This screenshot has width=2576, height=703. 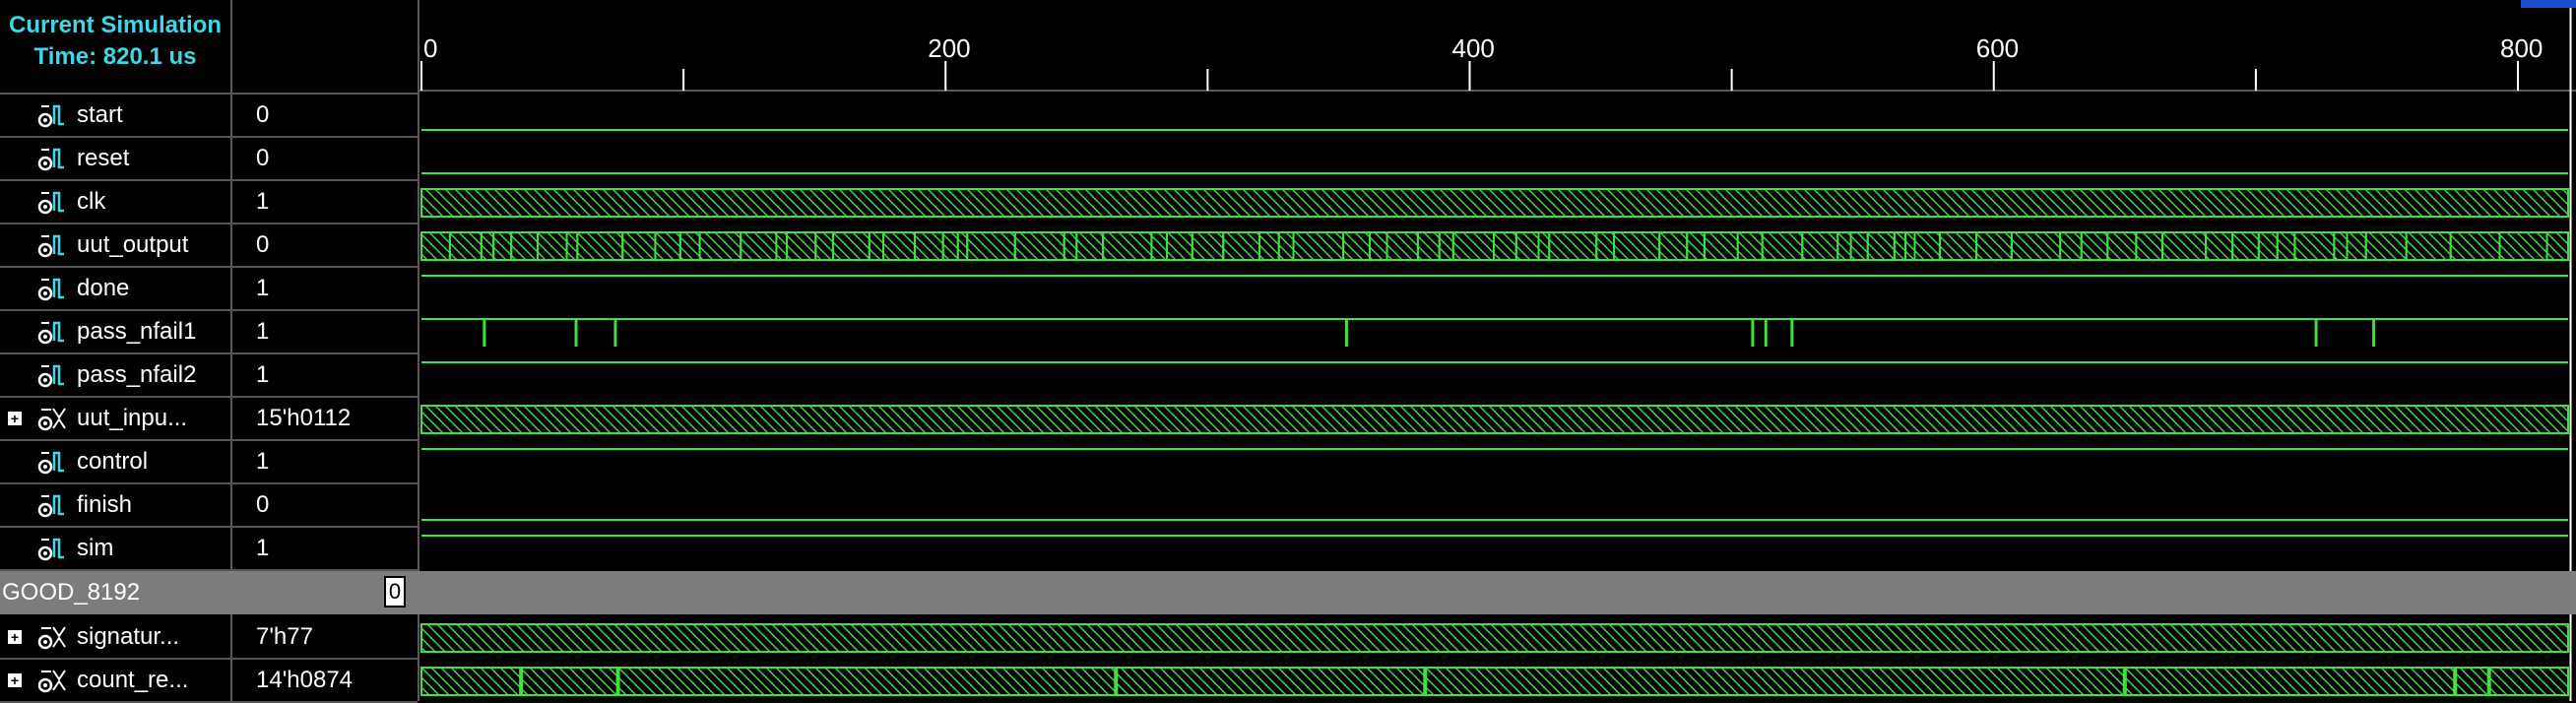 What do you see at coordinates (1494, 681) in the screenshot?
I see `waveform-count_re` at bounding box center [1494, 681].